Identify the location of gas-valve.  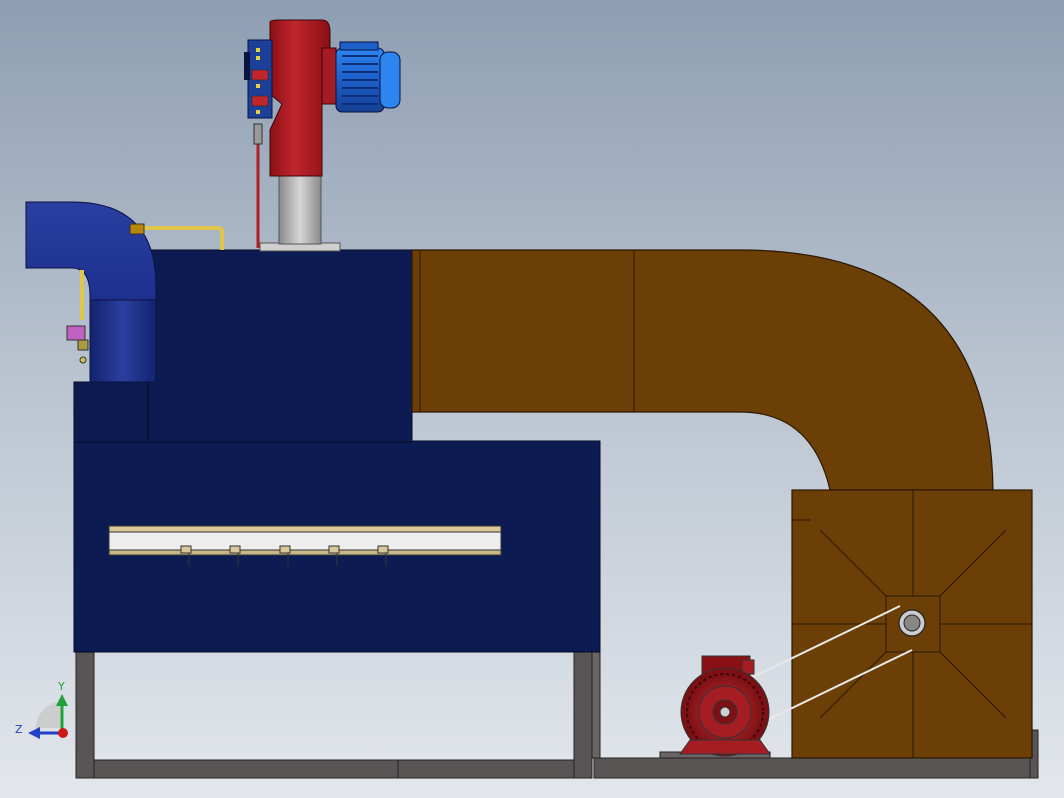
(77, 344).